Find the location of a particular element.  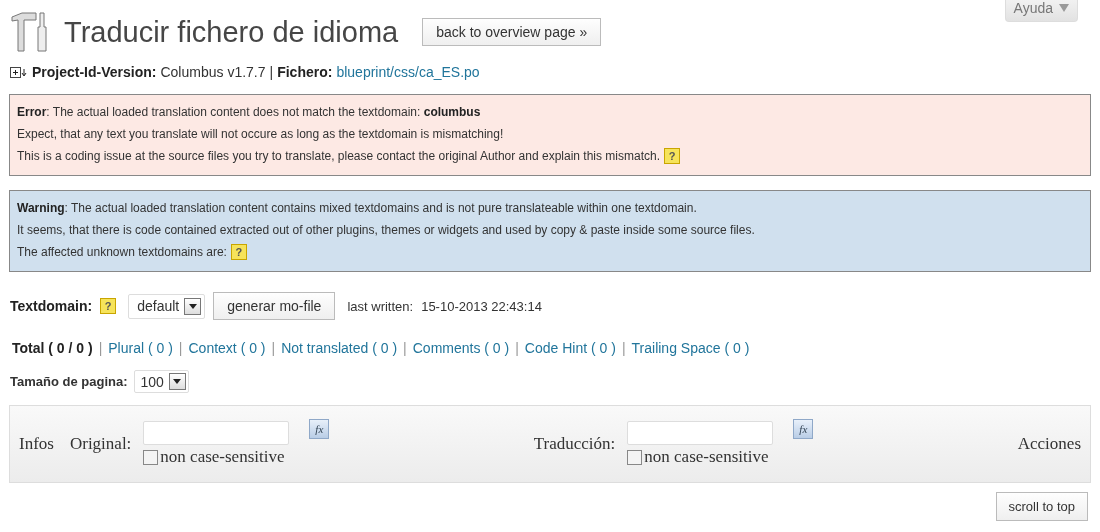

field-label: Project-Id-Version: is located at coordinates (94, 72).